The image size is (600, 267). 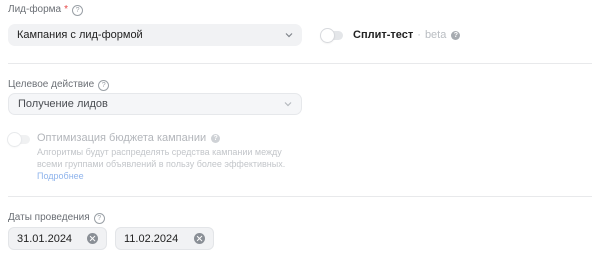 I want to click on split-test-help-icon: ?, so click(x=456, y=35).